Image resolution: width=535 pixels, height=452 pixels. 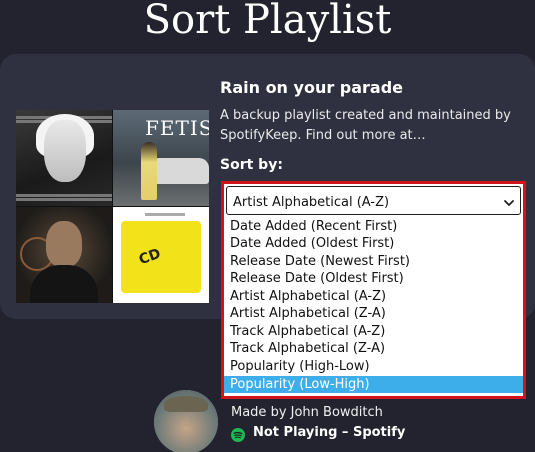 I want to click on album-cover-2: FETISH, so click(x=161, y=158).